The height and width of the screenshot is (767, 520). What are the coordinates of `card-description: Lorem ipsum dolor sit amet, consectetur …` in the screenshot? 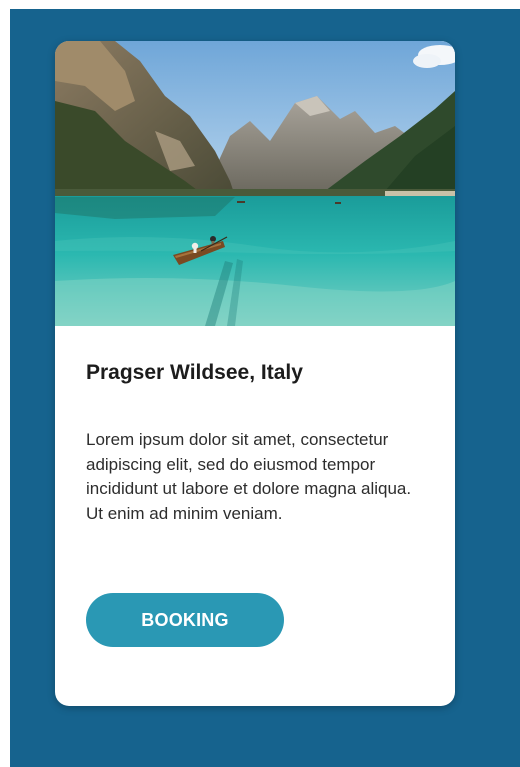 It's located at (249, 476).